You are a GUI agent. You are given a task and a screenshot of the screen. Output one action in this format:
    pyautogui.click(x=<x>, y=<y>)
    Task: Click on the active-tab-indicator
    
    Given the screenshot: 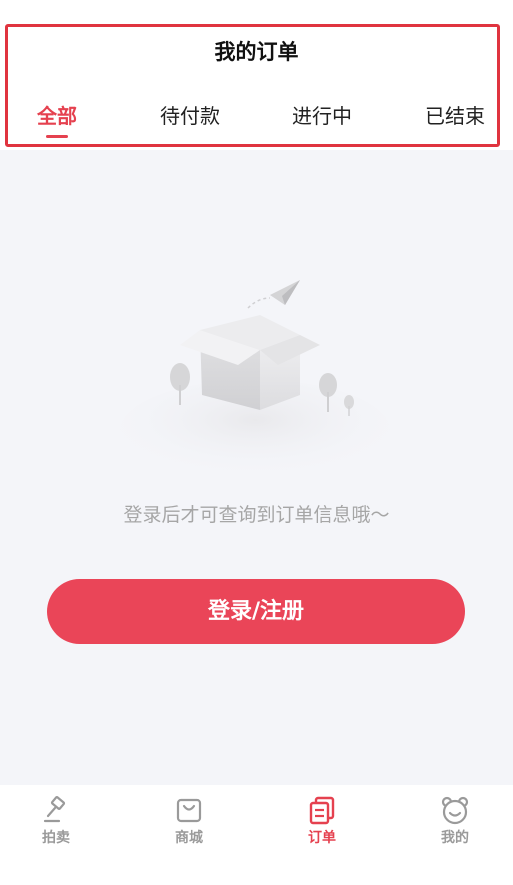 What is the action you would take?
    pyautogui.click(x=57, y=136)
    